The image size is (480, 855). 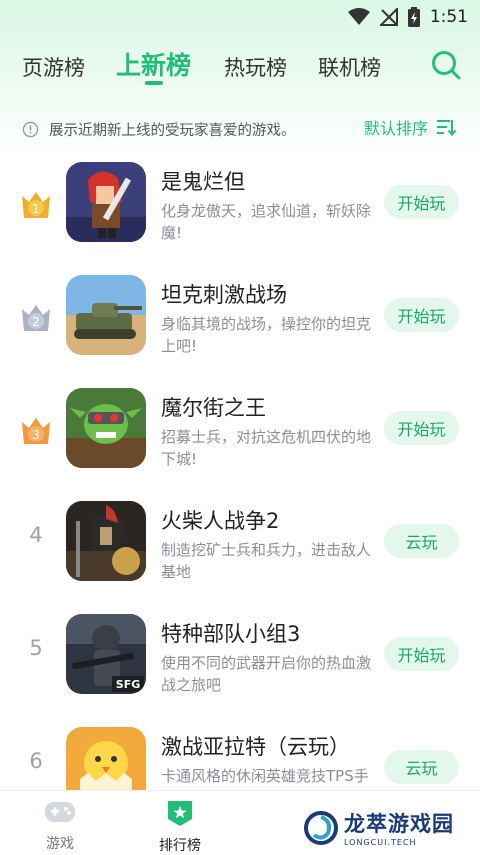 I want to click on sort-dropdown: 默认排序, so click(x=410, y=127).